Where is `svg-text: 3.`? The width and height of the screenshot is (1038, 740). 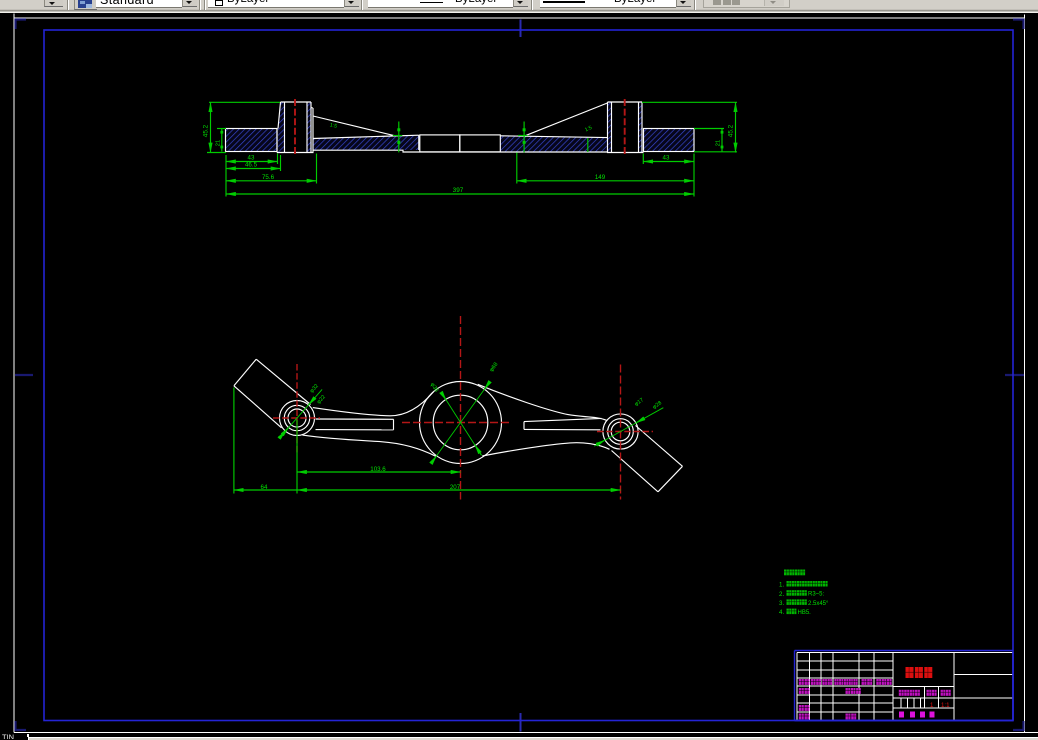 svg-text: 3. is located at coordinates (781, 603).